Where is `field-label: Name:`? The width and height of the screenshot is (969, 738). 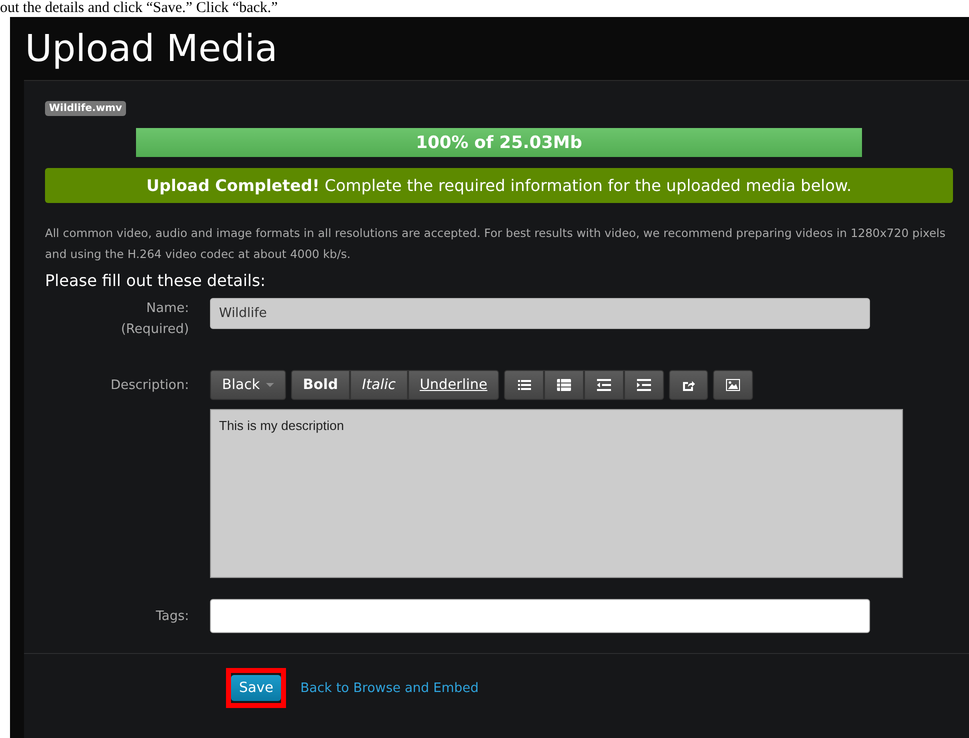
field-label: Name: is located at coordinates (167, 309).